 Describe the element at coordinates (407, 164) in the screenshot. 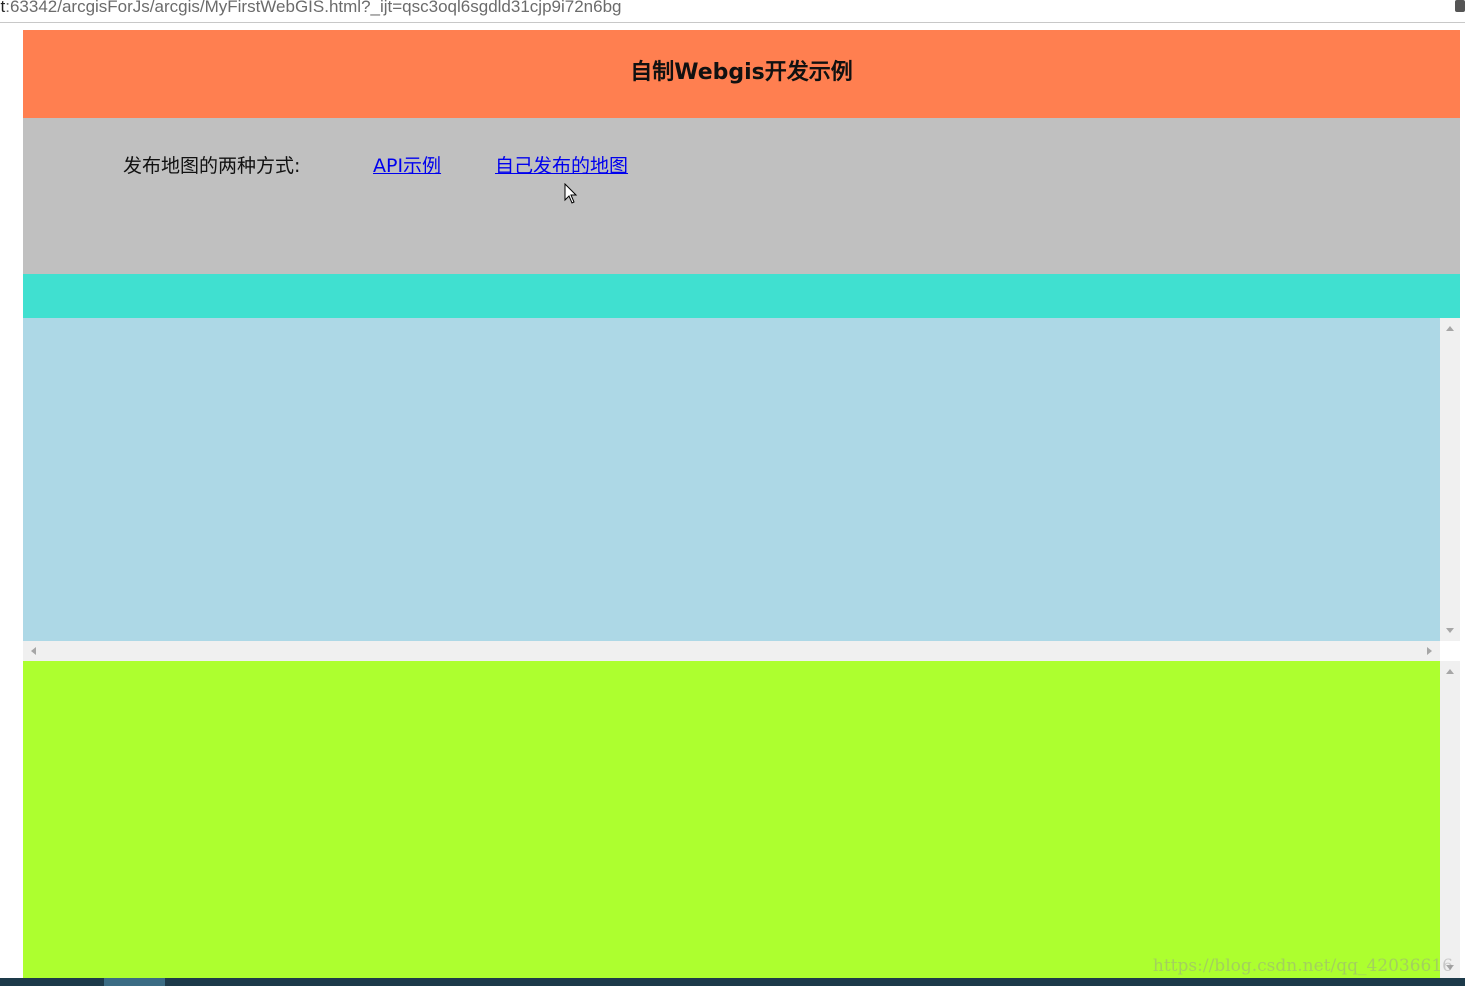

I see `api-example-link: API示例` at that location.